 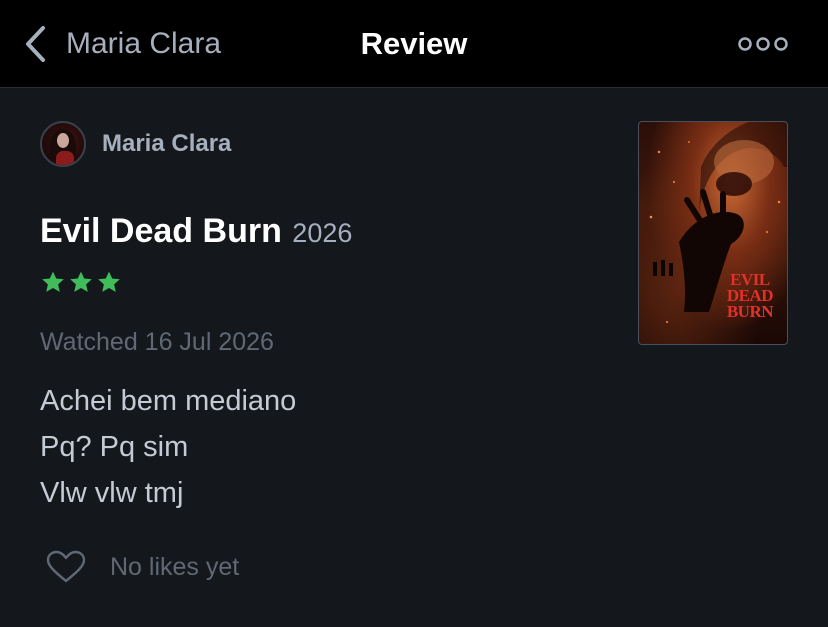 I want to click on more-horizontal-icon, so click(x=763, y=44).